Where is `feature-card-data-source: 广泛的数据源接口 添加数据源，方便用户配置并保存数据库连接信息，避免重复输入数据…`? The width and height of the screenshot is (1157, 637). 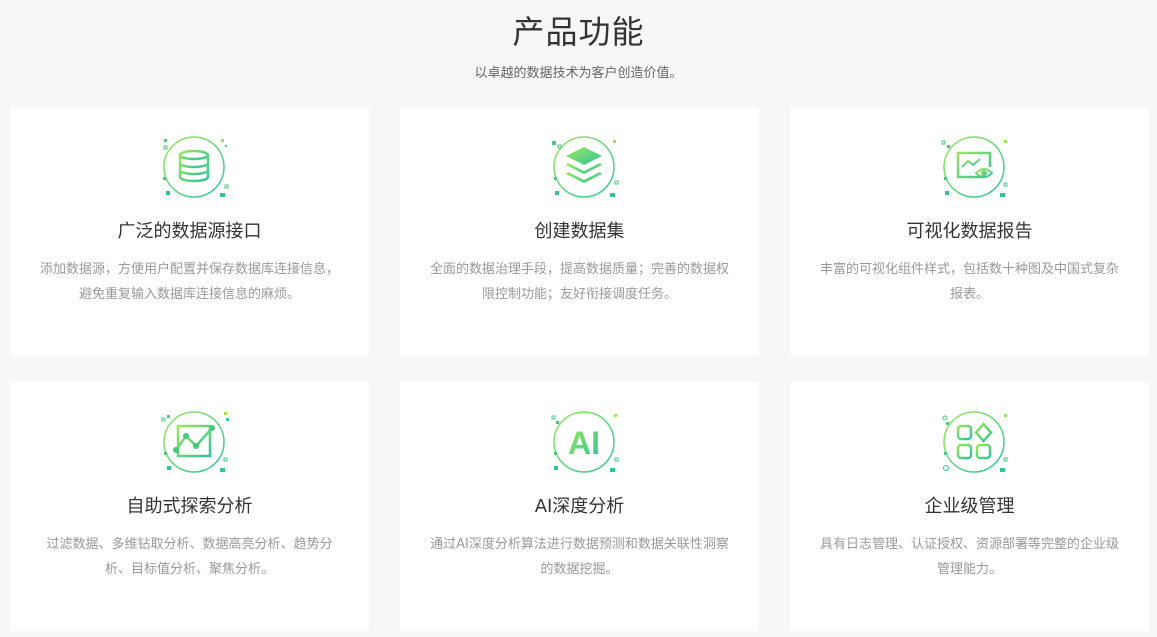
feature-card-data-source: 广泛的数据源接口 添加数据源，方便用户配置并保存数据库连接信息，避免重复输入数据… is located at coordinates (189, 231).